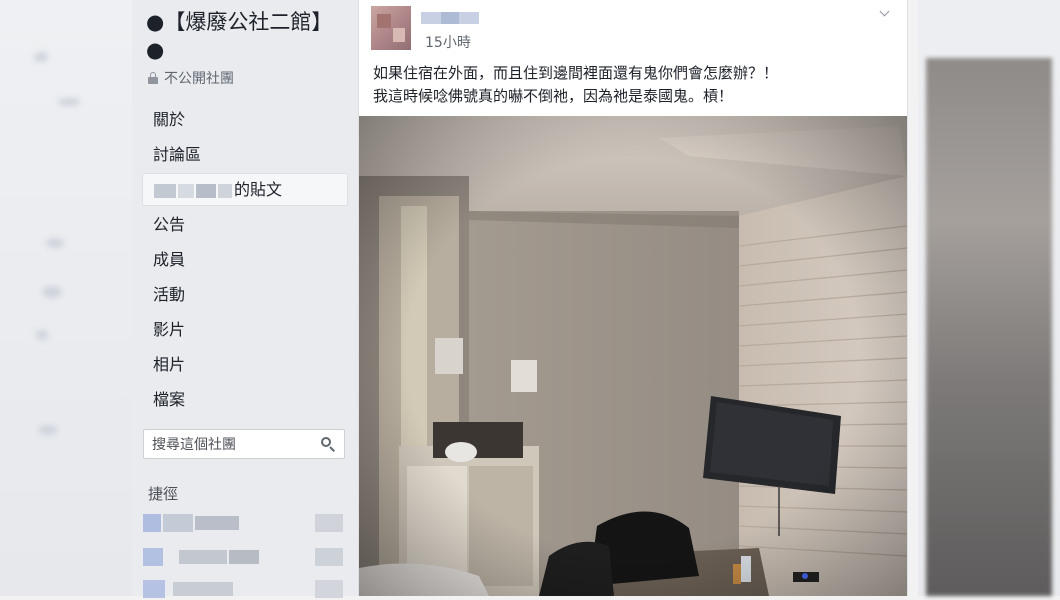 The width and height of the screenshot is (1060, 600). I want to click on nav-item-files: 檔案, so click(245, 399).